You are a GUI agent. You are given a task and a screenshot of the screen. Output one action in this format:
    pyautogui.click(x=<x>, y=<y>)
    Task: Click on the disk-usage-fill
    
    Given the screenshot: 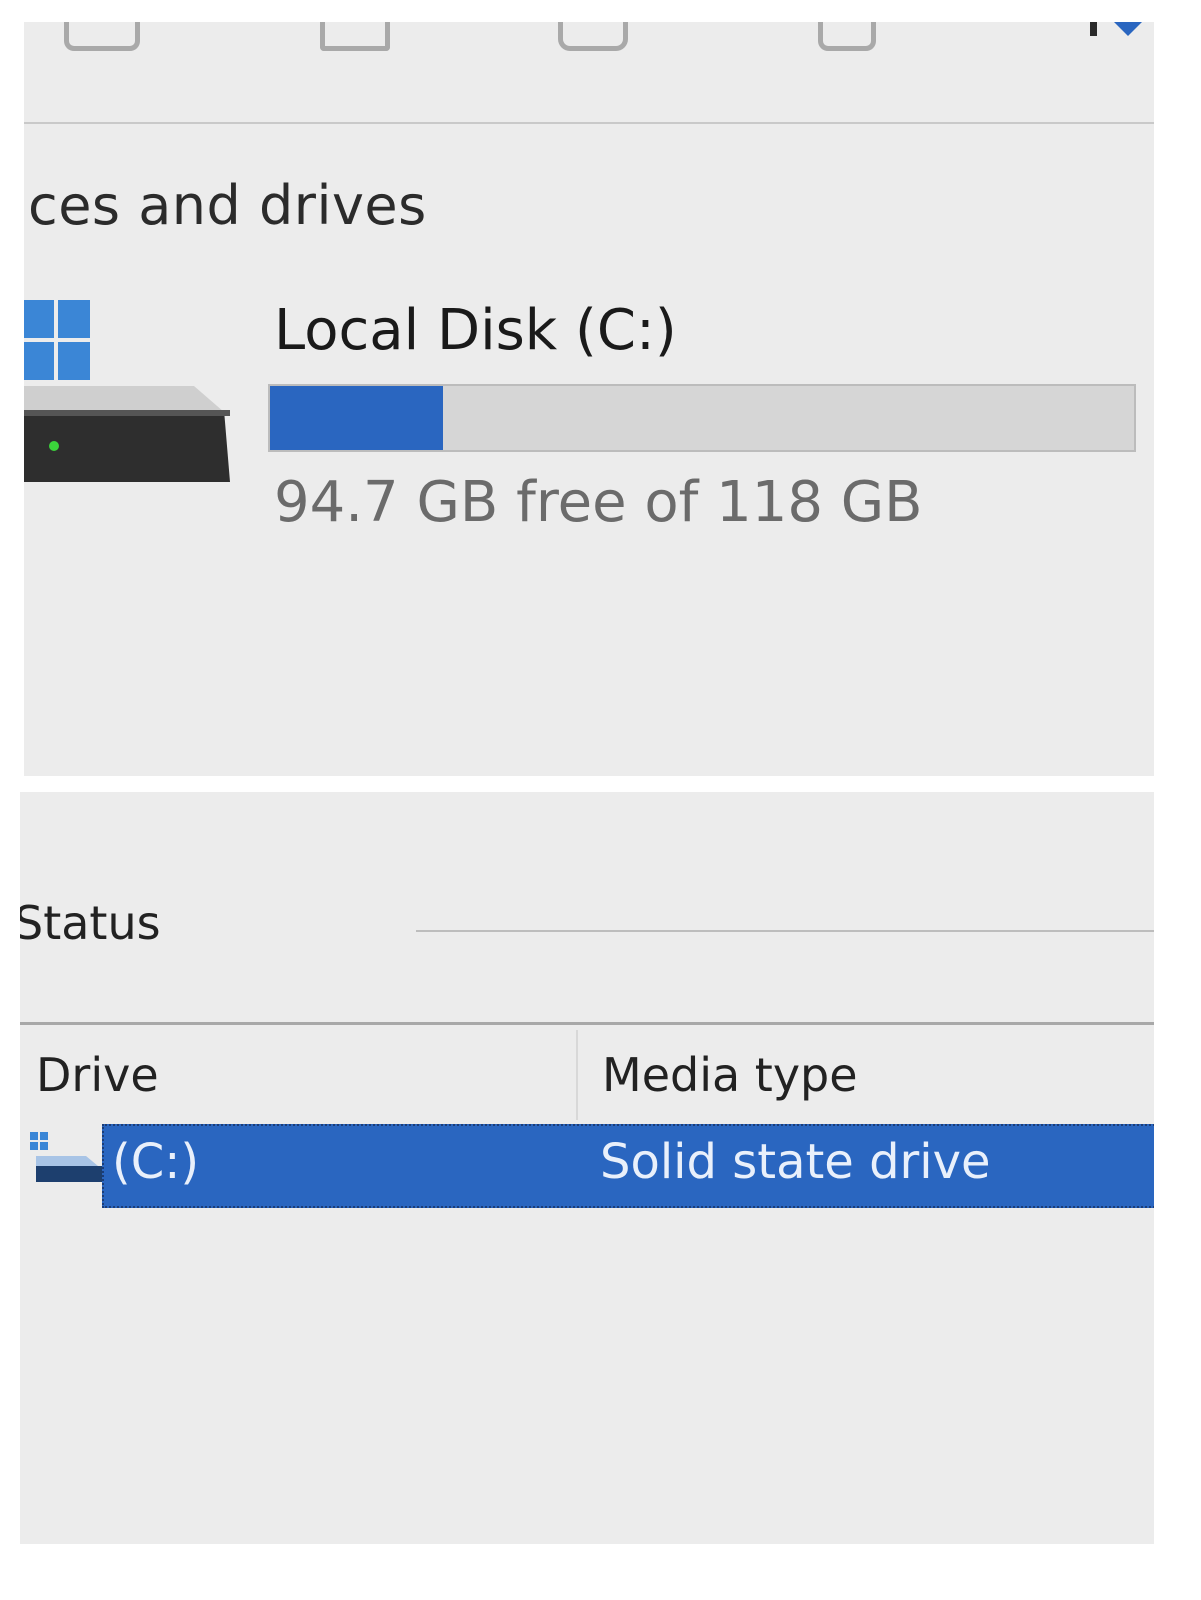 What is the action you would take?
    pyautogui.click(x=356, y=418)
    